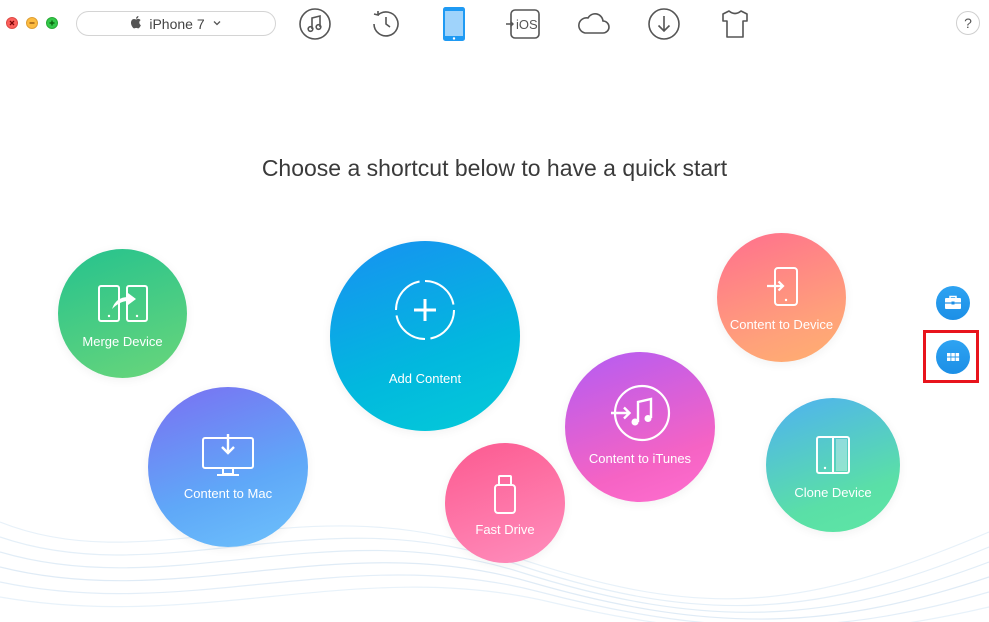 This screenshot has width=989, height=622. Describe the element at coordinates (32, 23) in the screenshot. I see `minimize-window-button` at that location.